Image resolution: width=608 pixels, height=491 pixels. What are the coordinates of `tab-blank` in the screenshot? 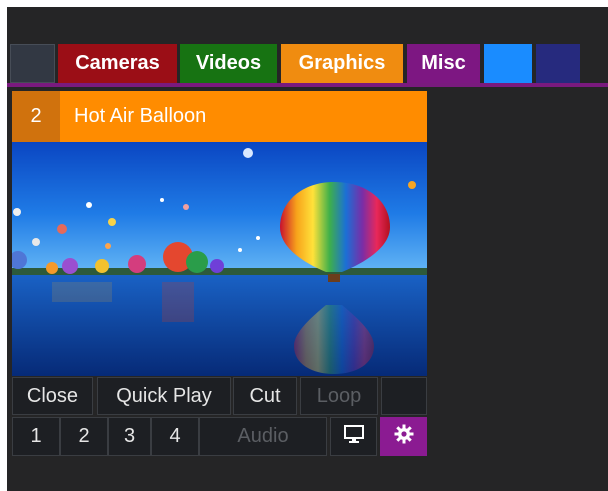 It's located at (32, 63).